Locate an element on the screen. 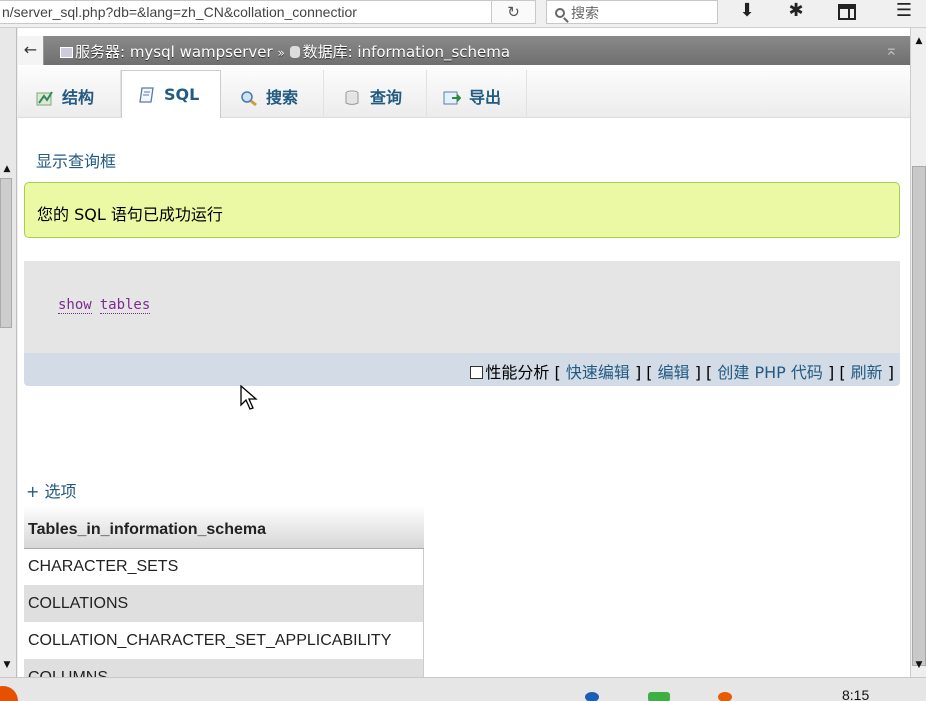 This screenshot has width=926, height=701. tab-query: 查询 is located at coordinates (375, 94).